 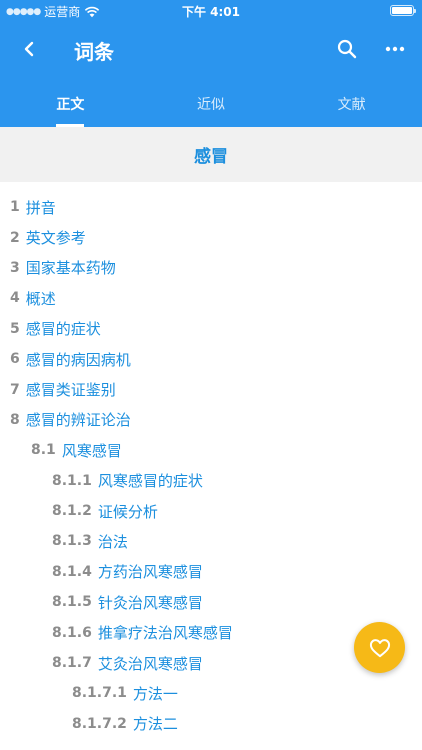 I want to click on toc-item: 8 感冒的辨证论治, so click(x=211, y=420).